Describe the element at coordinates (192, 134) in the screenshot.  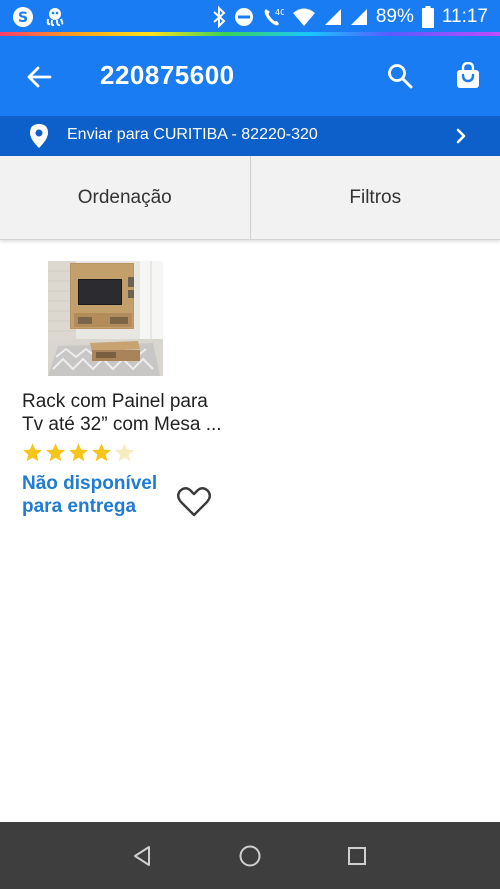
I see `delivery-address: Enviar para CURITIBA - 82220-320` at that location.